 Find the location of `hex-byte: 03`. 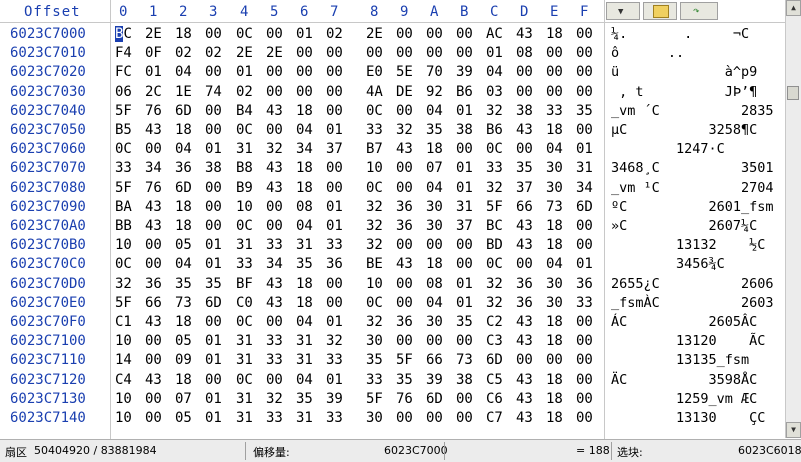

hex-byte: 03 is located at coordinates (494, 92).